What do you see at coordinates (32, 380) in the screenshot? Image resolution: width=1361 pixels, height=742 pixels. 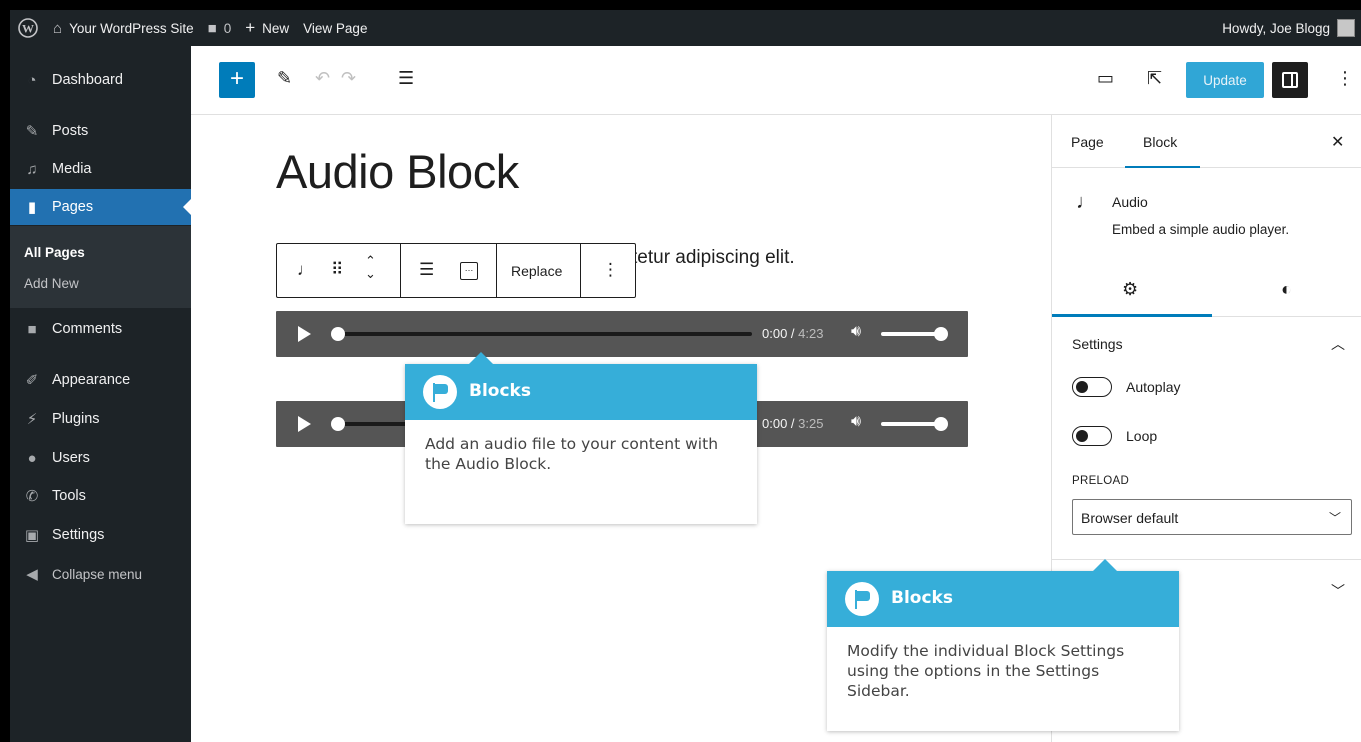 I see `brush-icon: ✐` at bounding box center [32, 380].